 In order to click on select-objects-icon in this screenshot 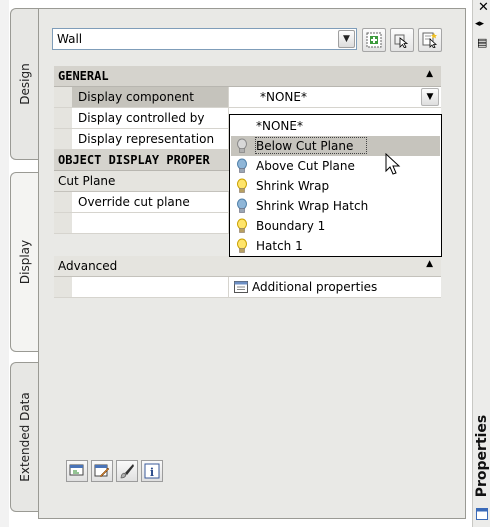, I will do `click(401, 41)`.